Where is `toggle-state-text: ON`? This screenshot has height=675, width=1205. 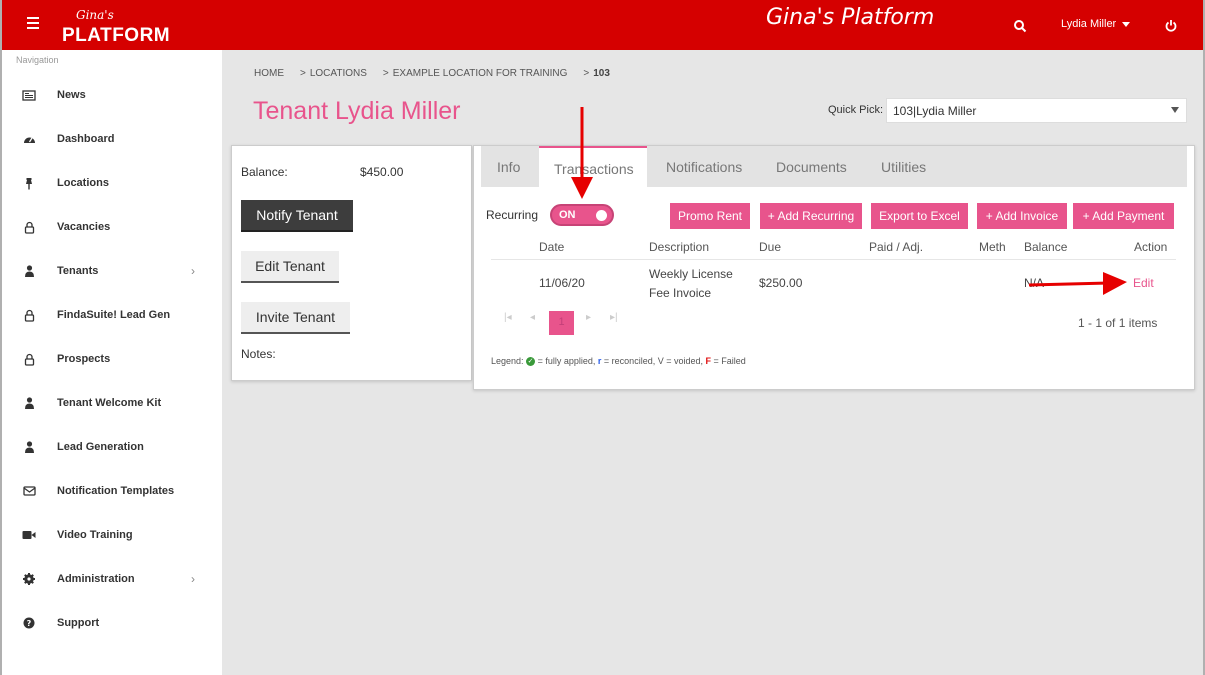
toggle-state-text: ON is located at coordinates (567, 215).